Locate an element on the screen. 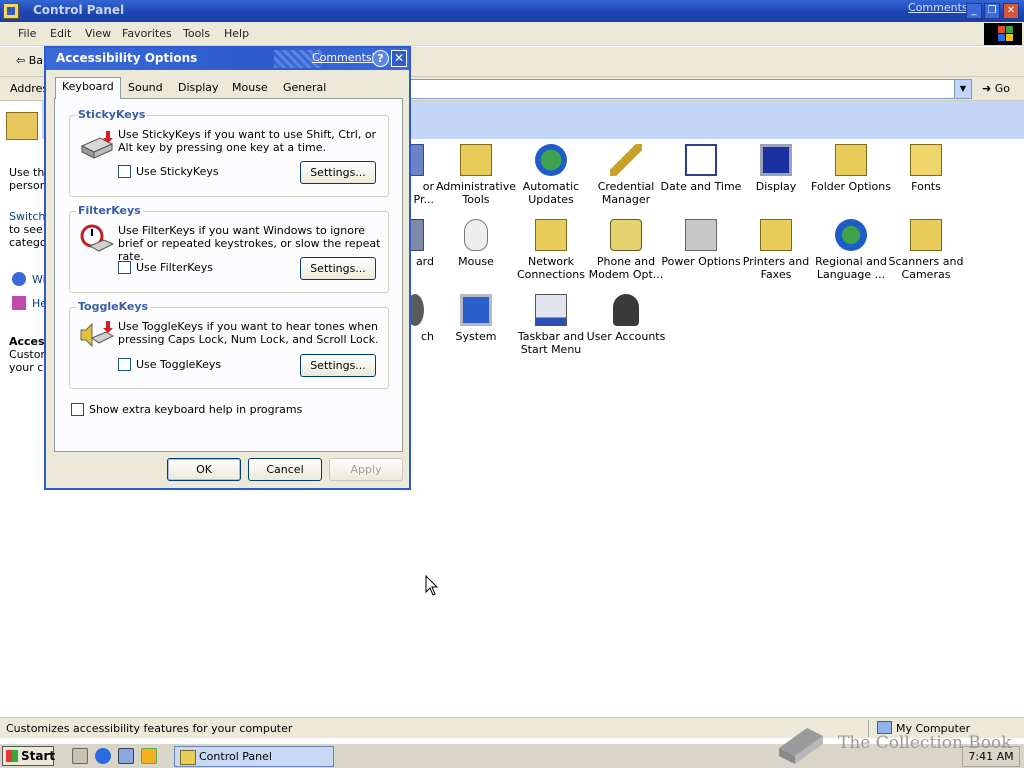  media-player-icon is located at coordinates (149, 756).